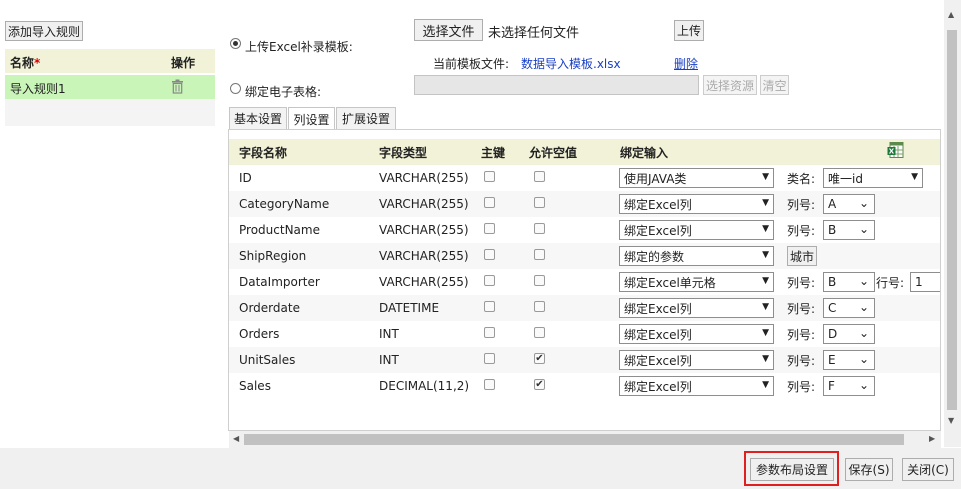 This screenshot has width=961, height=489. What do you see at coordinates (366, 118) in the screenshot?
I see `tab-extension-settings: 扩展设置` at bounding box center [366, 118].